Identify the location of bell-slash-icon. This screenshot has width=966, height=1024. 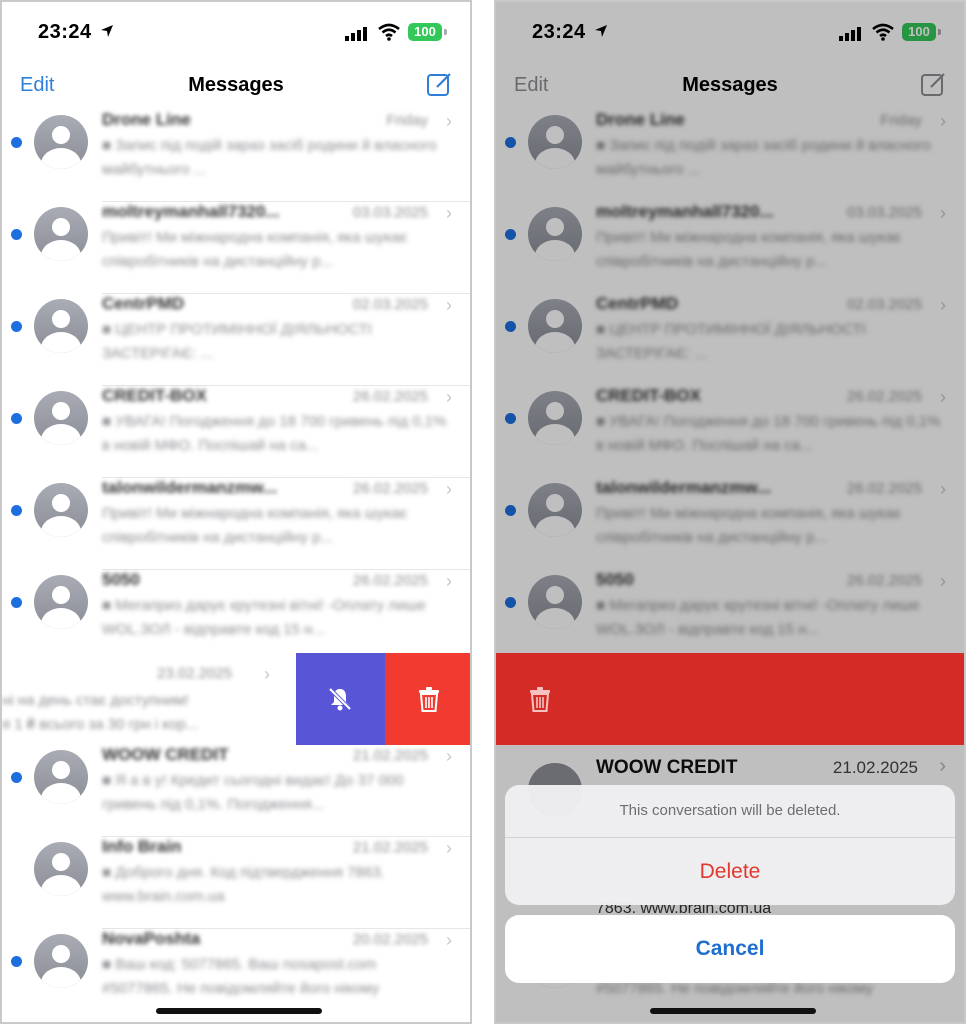
(340, 699).